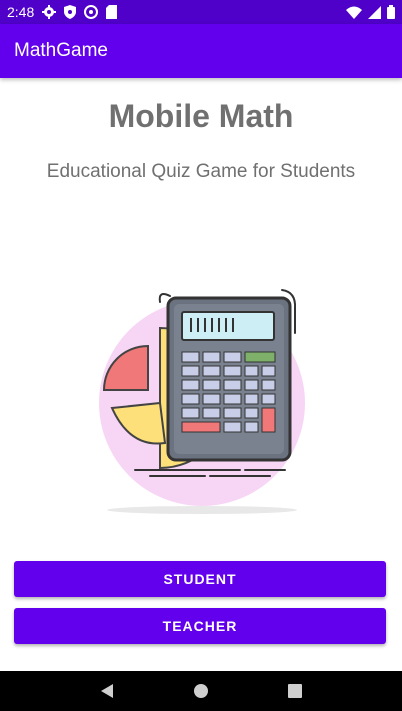  I want to click on app-title: MathGame, so click(61, 50).